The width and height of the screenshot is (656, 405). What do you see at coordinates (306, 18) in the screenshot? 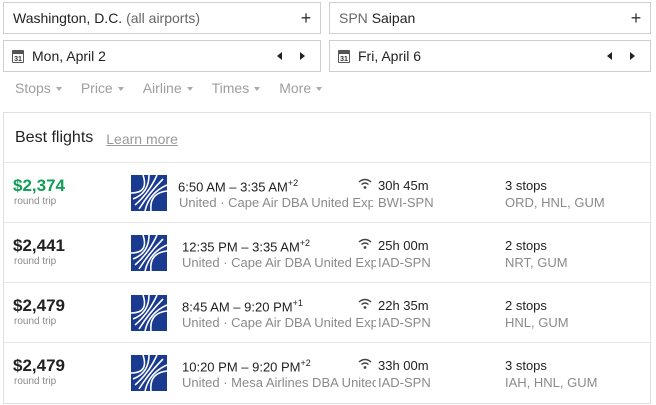
I see `add-origin-button: +` at bounding box center [306, 18].